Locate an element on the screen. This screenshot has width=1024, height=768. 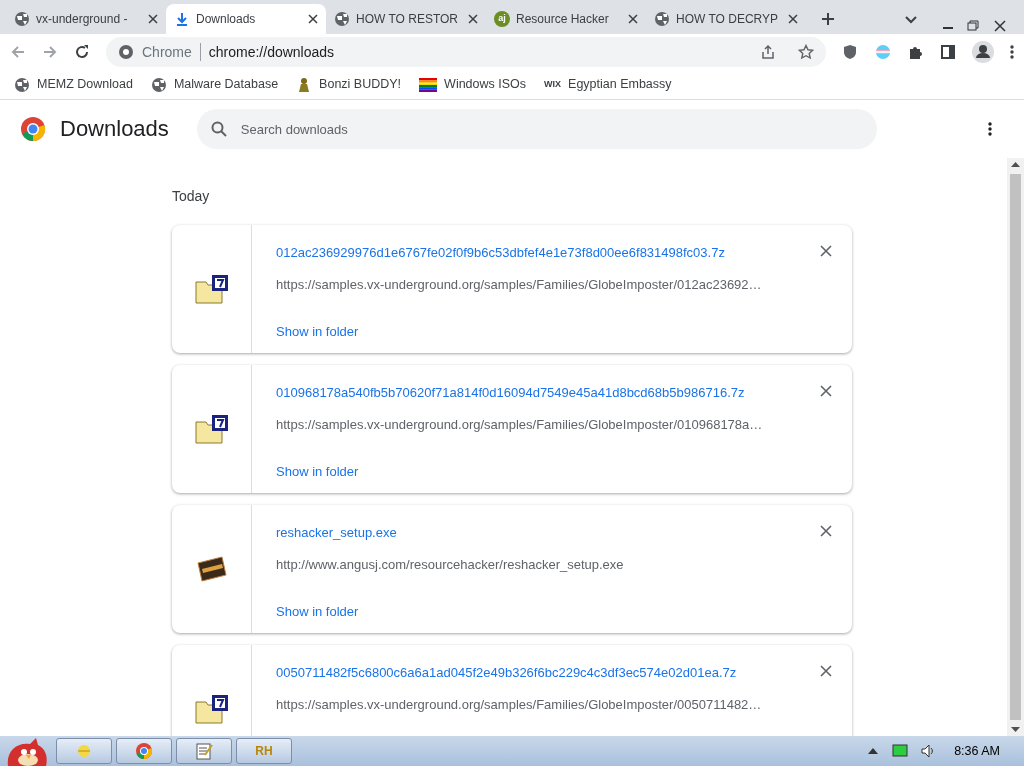
new-tab-icon is located at coordinates (828, 19).